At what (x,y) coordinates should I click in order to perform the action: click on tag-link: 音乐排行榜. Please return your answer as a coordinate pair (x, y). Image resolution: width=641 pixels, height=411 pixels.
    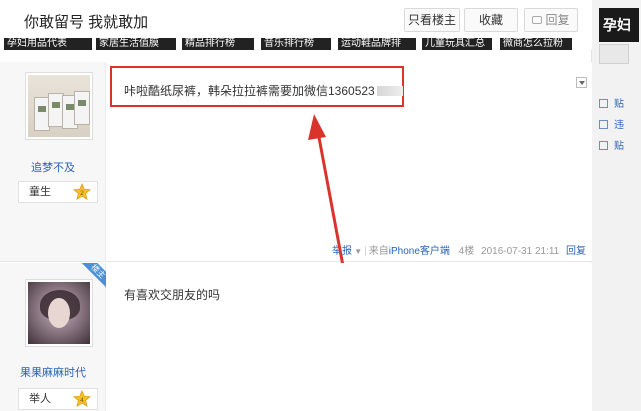
    Looking at the image, I should click on (296, 44).